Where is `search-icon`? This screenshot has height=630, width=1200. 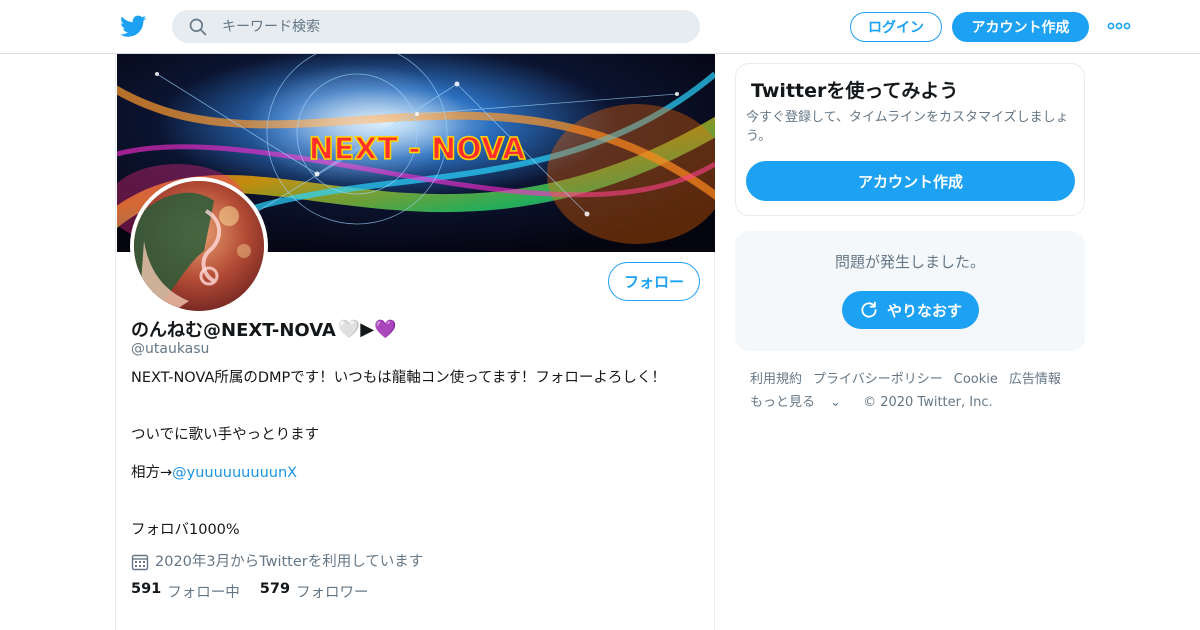 search-icon is located at coordinates (198, 27).